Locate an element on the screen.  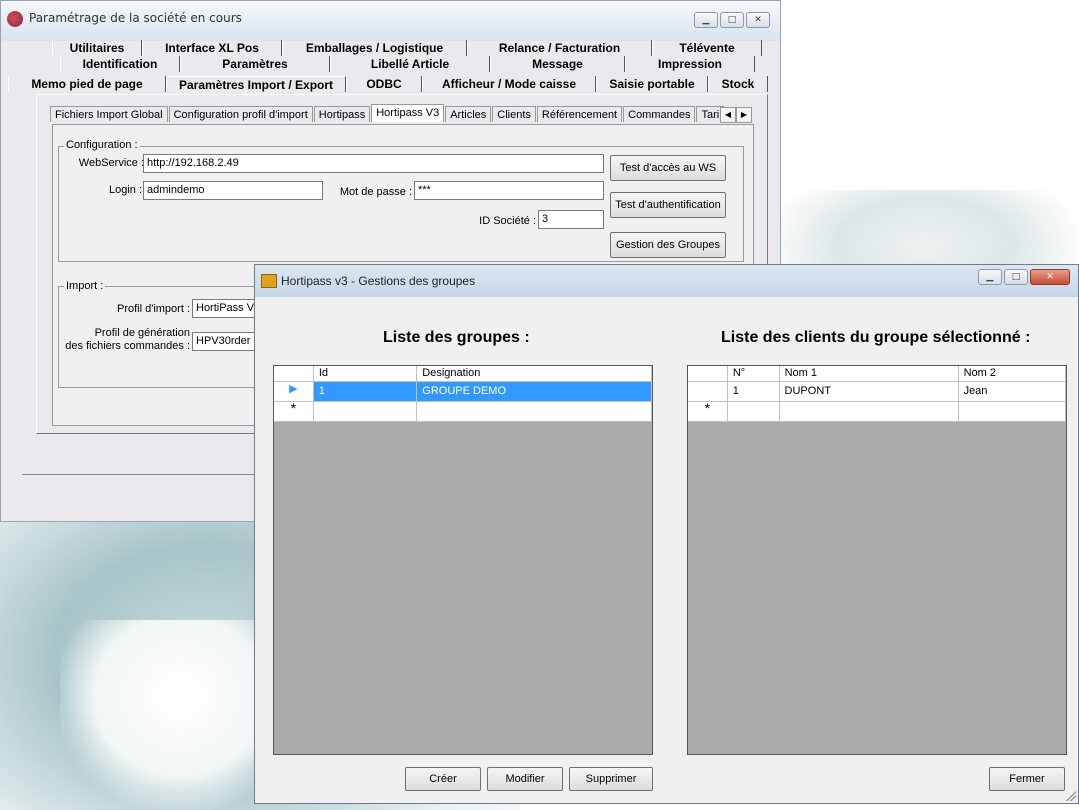
column-header-designation: Designation is located at coordinates (534, 374).